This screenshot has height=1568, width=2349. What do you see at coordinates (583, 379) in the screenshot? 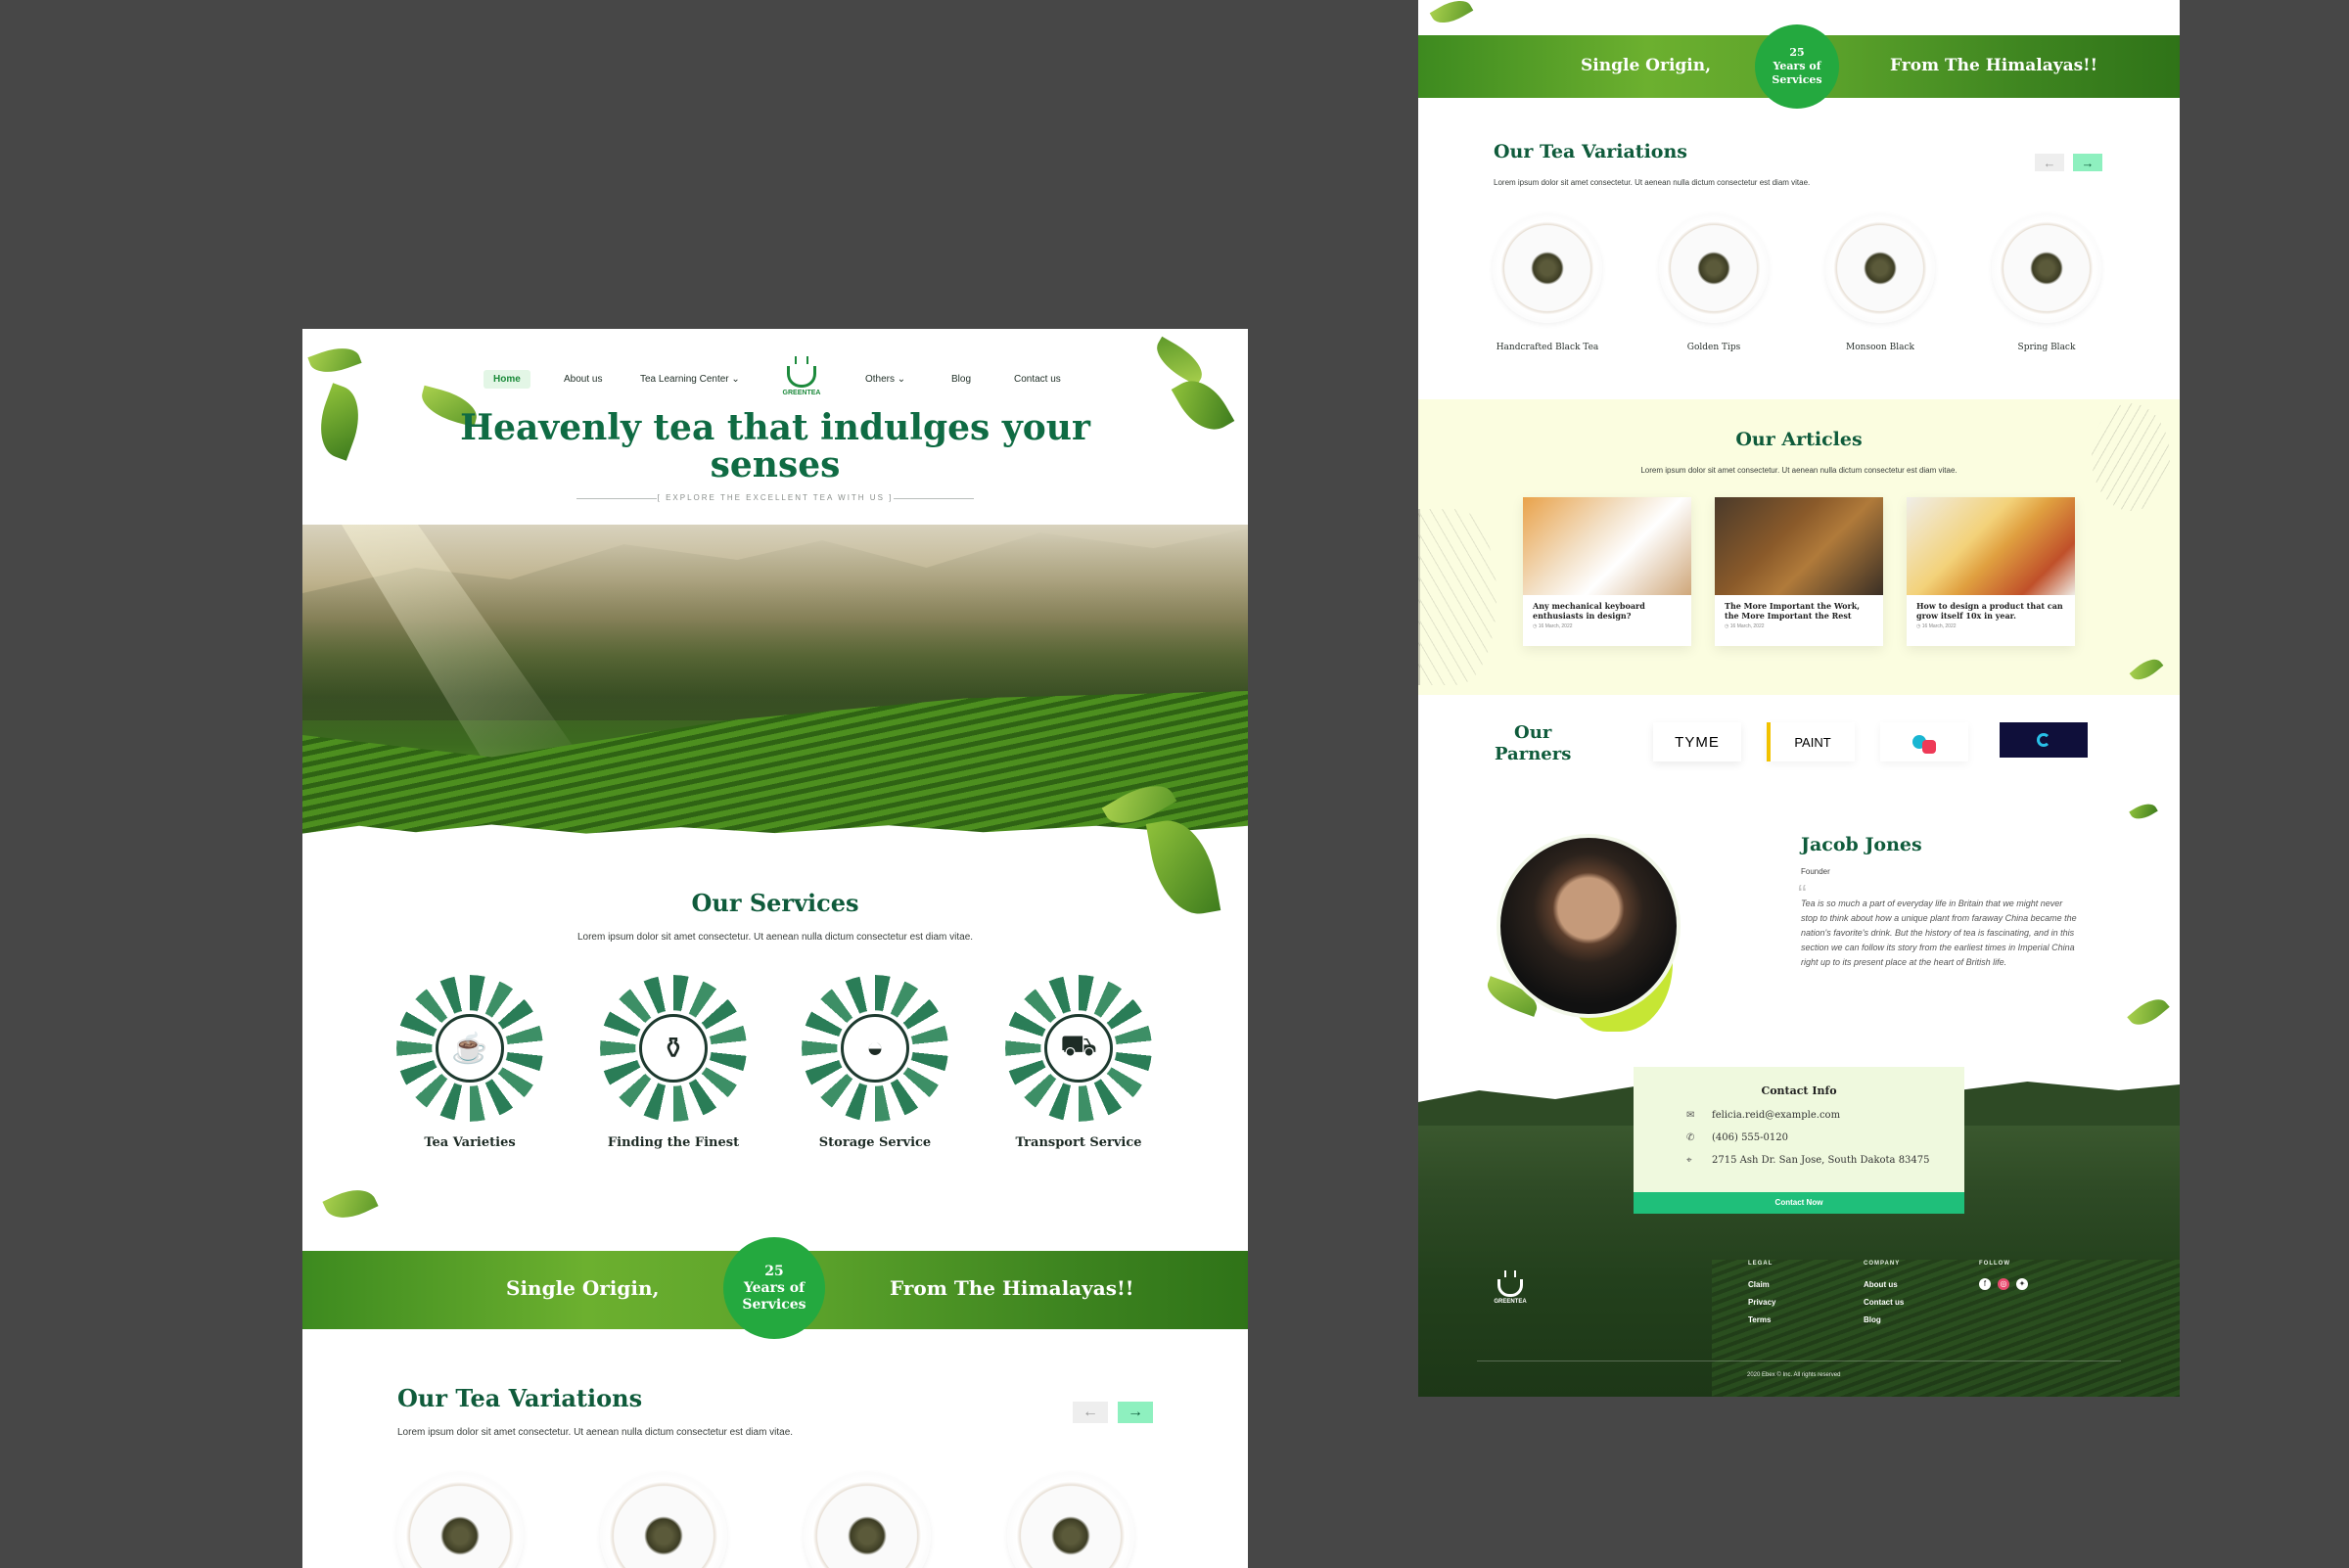
I see `nav-about: About us` at bounding box center [583, 379].